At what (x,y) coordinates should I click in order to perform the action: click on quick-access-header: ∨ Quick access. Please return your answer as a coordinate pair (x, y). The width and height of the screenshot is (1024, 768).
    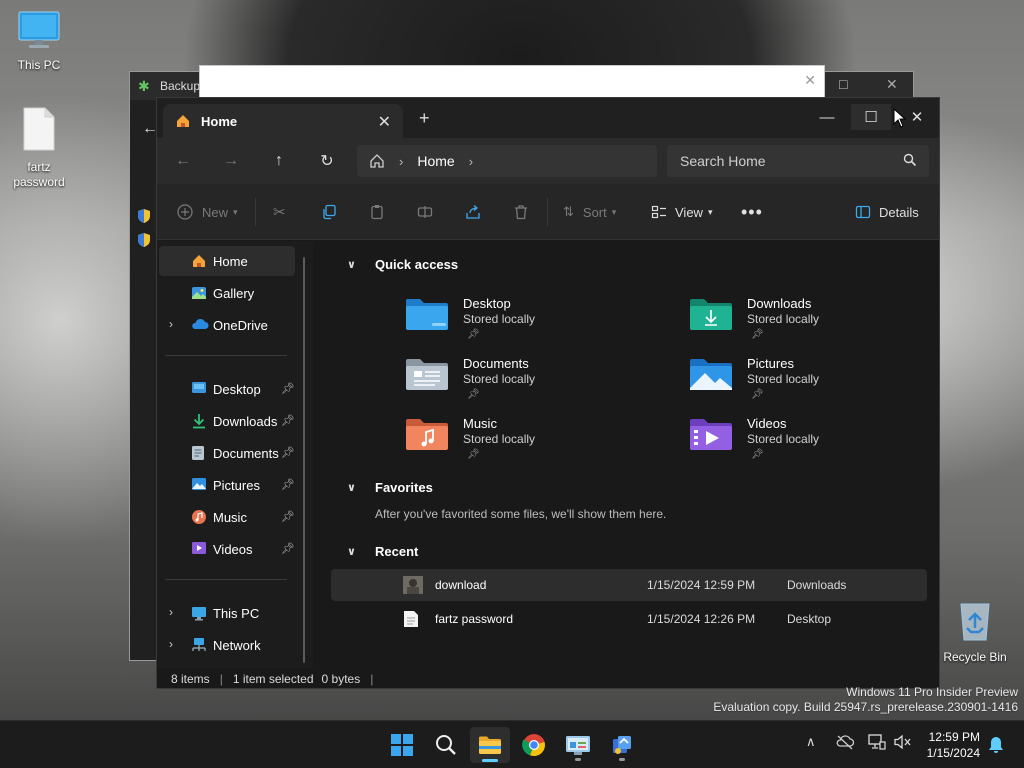
    Looking at the image, I should click on (402, 264).